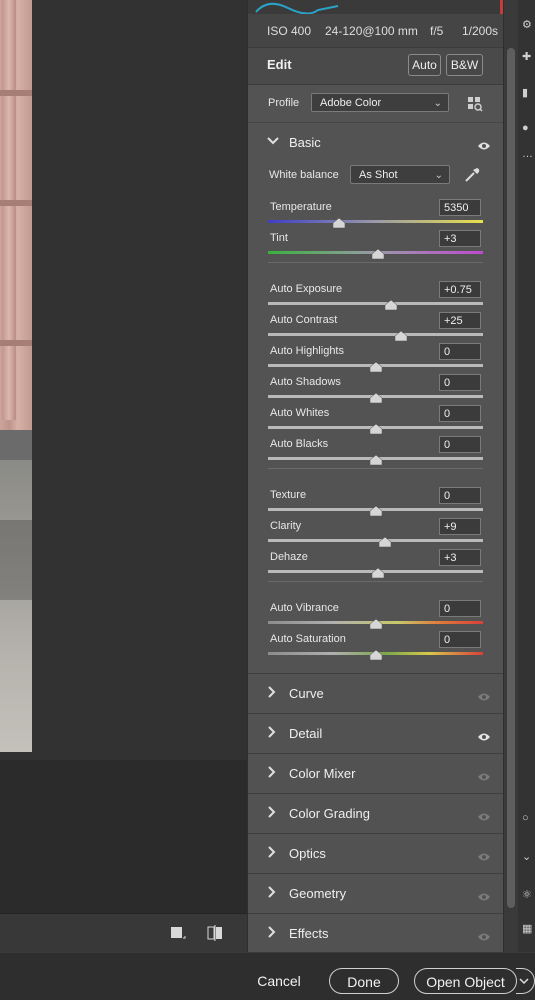 The width and height of the screenshot is (535, 1000). What do you see at coordinates (375, 733) in the screenshot?
I see `section-detail: Detail` at bounding box center [375, 733].